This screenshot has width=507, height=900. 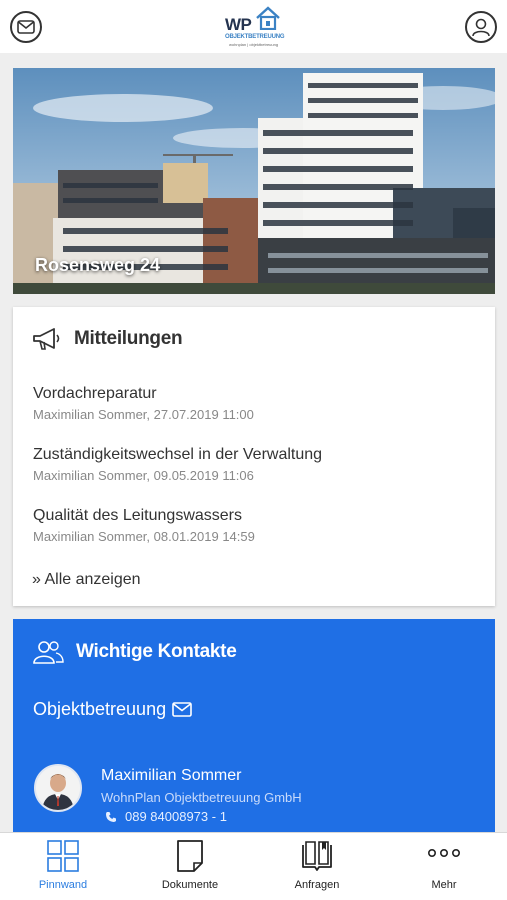 What do you see at coordinates (444, 866) in the screenshot?
I see `tab-mehr: Mehr` at bounding box center [444, 866].